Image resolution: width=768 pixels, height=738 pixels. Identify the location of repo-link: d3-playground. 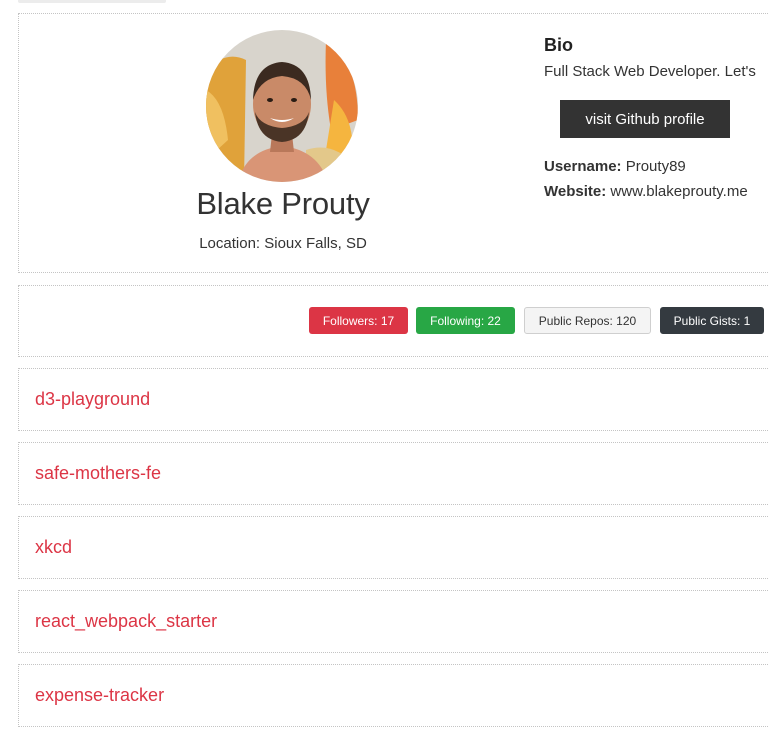
(92, 399).